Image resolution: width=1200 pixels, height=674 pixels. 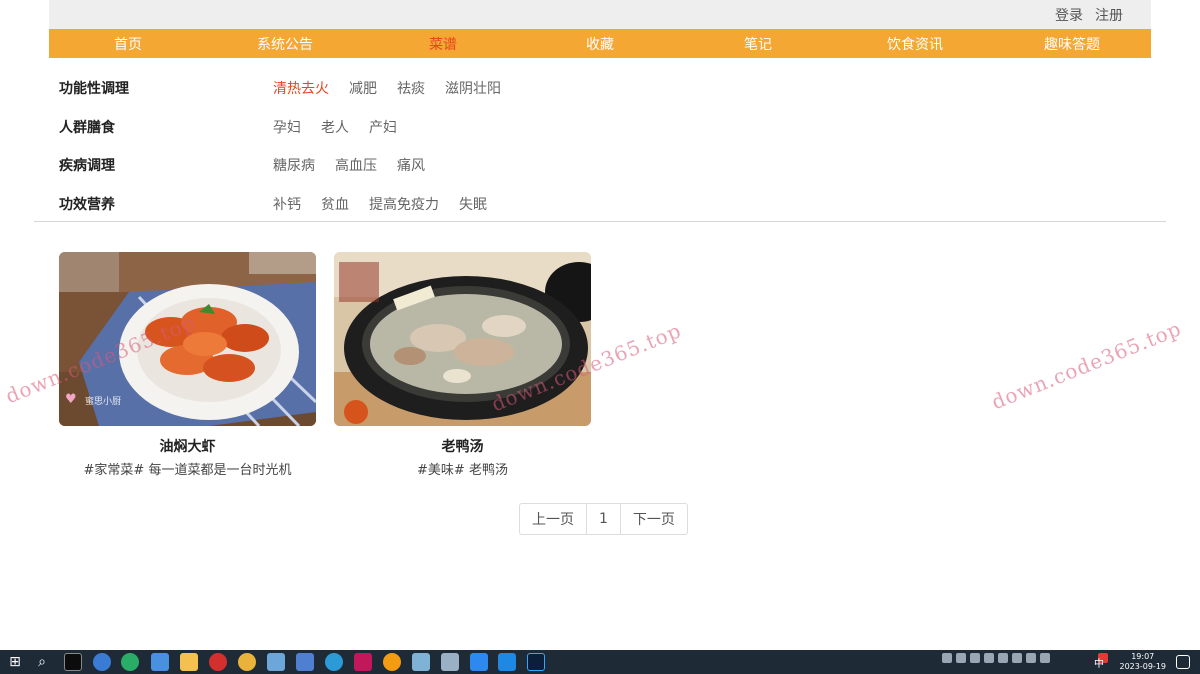 I want to click on filter-row-nutrition: 功效营养 补钙 贫血 提高免疫力 失眠, so click(x=604, y=204).